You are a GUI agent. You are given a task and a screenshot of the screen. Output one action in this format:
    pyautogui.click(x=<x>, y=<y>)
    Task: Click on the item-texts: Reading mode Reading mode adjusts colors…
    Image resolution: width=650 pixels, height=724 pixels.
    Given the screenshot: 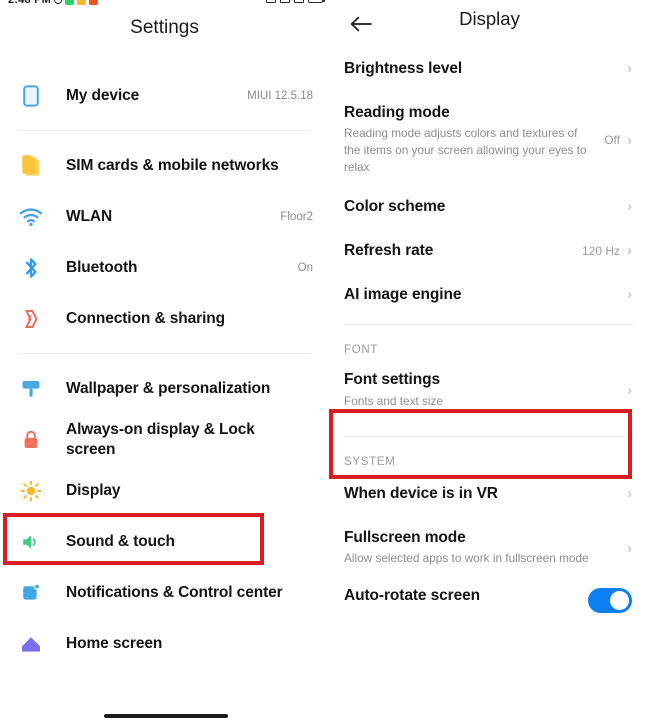 What is the action you would take?
    pyautogui.click(x=474, y=139)
    